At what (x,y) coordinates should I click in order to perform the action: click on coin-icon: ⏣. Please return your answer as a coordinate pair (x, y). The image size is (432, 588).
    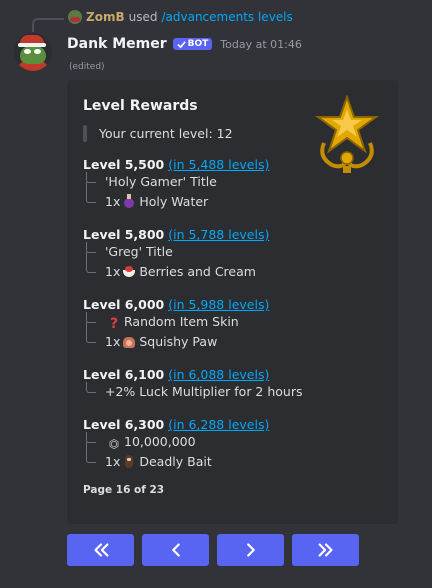
    Looking at the image, I should click on (114, 444).